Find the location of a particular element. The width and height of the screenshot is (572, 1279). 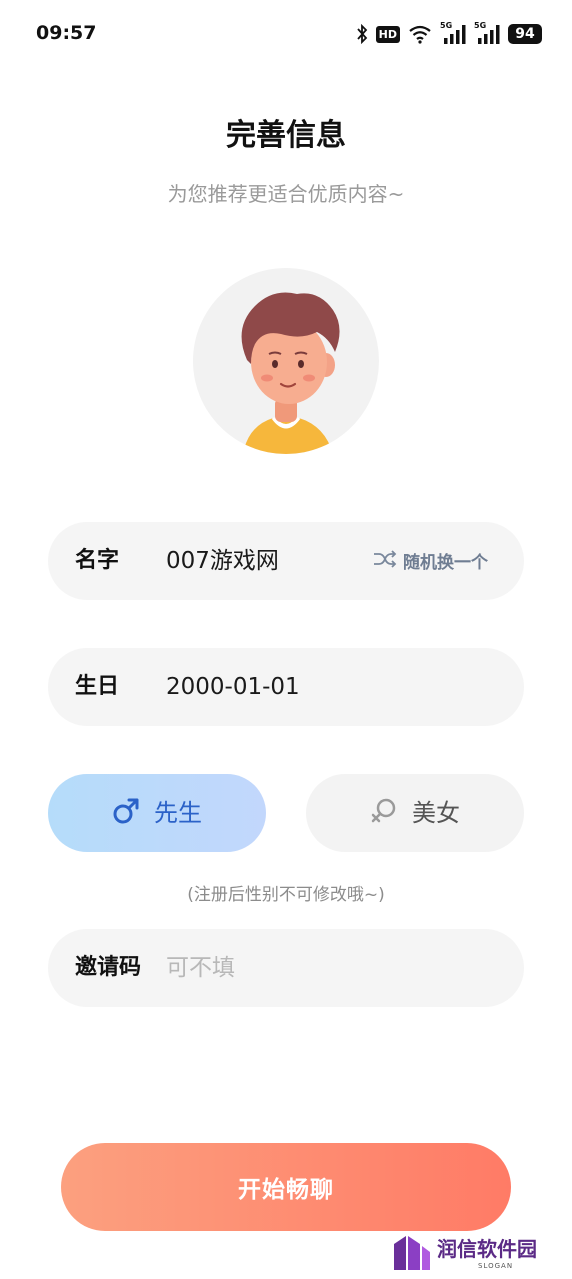

birthday-value: 2000-01-01 is located at coordinates (233, 687).